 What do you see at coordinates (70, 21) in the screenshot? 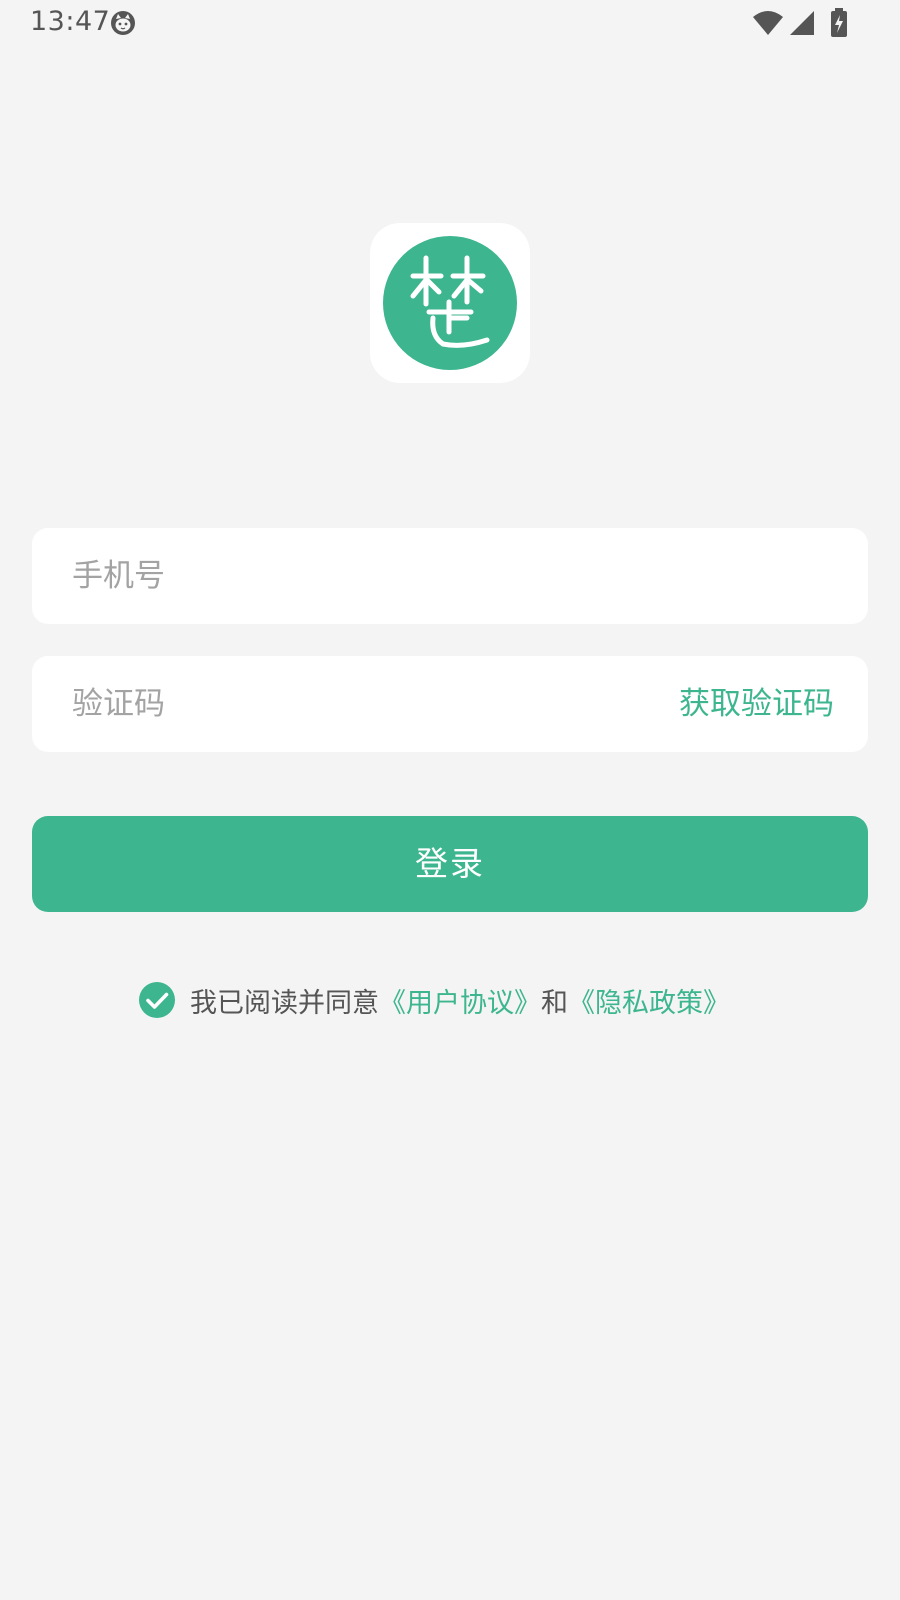
I see `status-time: 13:47` at bounding box center [70, 21].